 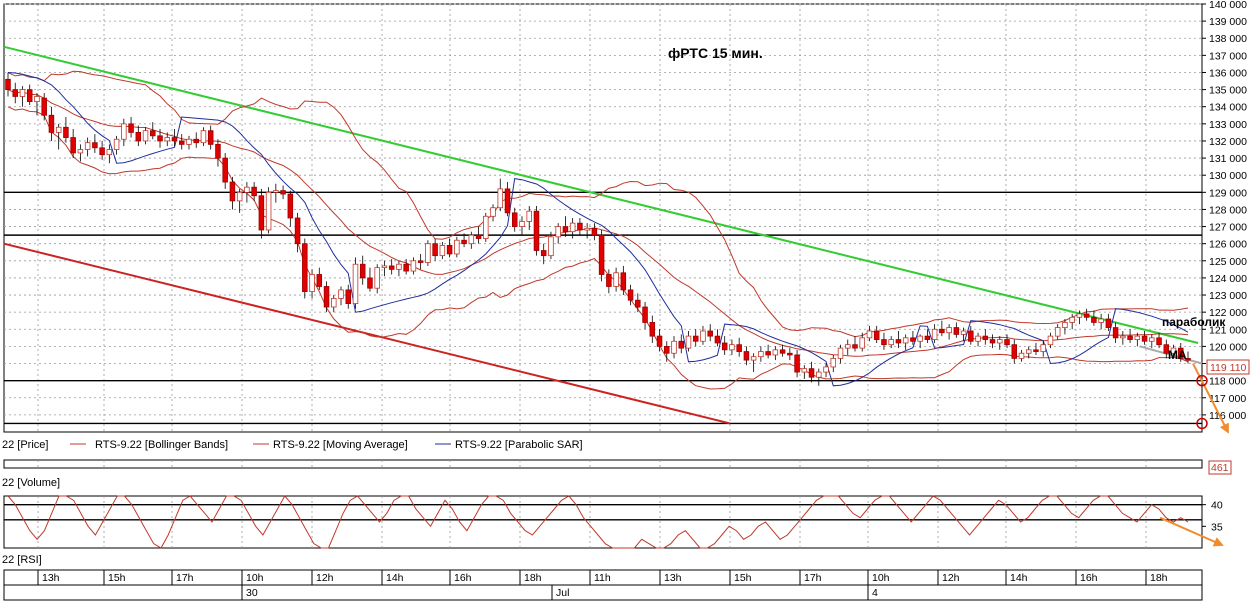 What do you see at coordinates (1228, 210) in the screenshot?
I see `price-tick-label: 128 000` at bounding box center [1228, 210].